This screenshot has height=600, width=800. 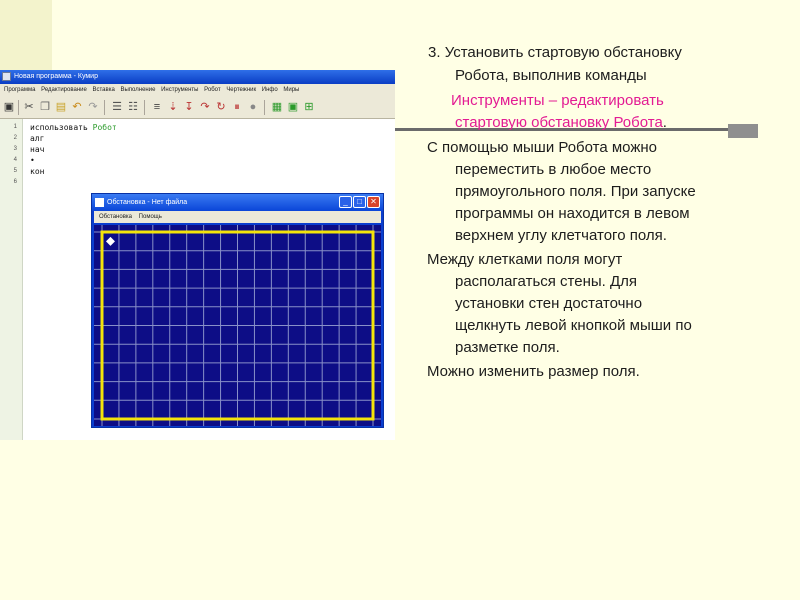 I want to click on menu-robot: Робот, so click(x=212, y=90).